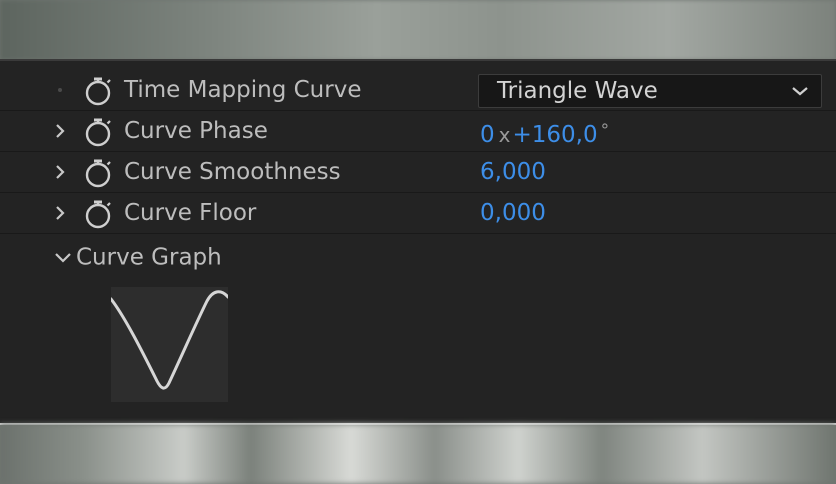 This screenshot has height=484, width=836. Describe the element at coordinates (190, 213) in the screenshot. I see `property-label: Curve Floor` at that location.